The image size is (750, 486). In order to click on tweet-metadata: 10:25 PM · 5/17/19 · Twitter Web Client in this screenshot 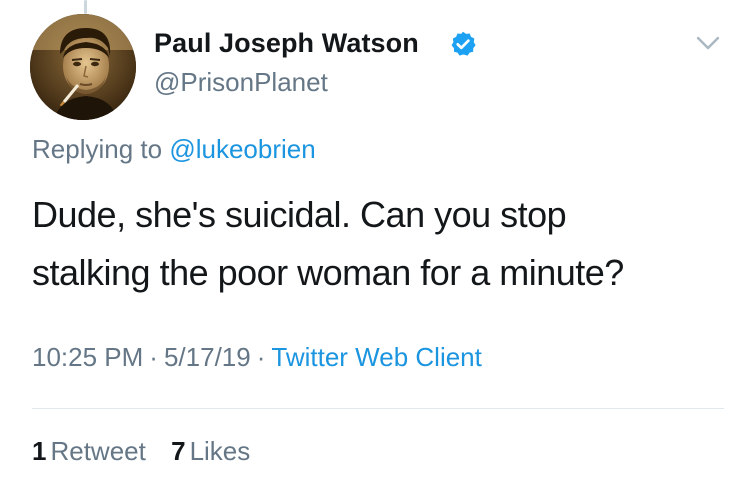, I will do `click(257, 357)`.